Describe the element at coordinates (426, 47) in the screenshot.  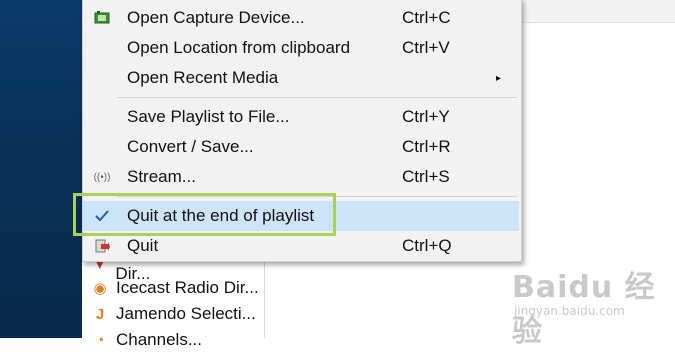
I see `menu-item-shortcut: Ctrl+V` at that location.